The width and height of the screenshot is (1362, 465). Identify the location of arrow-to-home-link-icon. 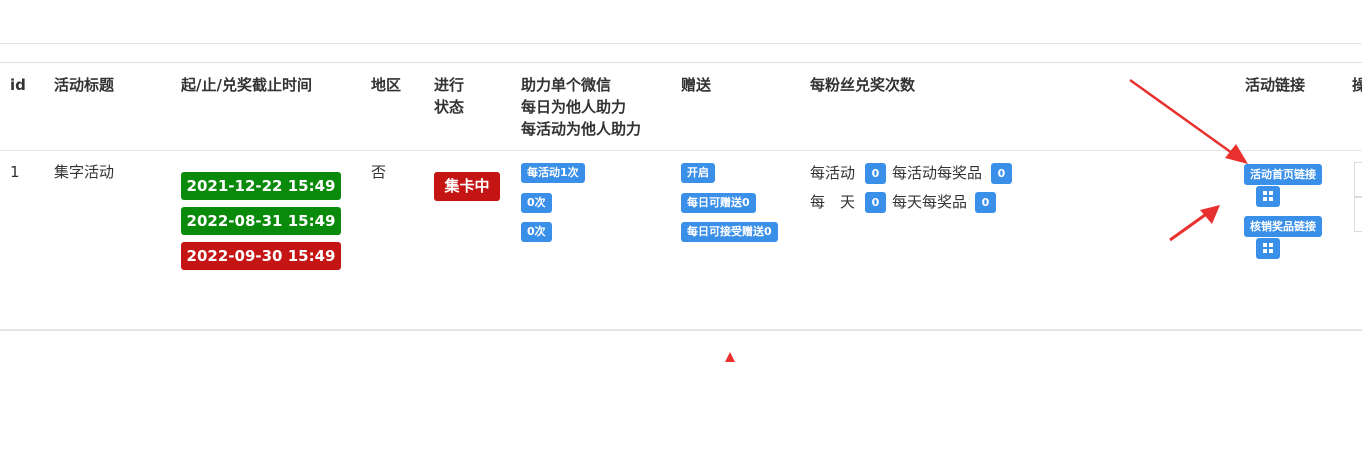
(1188, 121).